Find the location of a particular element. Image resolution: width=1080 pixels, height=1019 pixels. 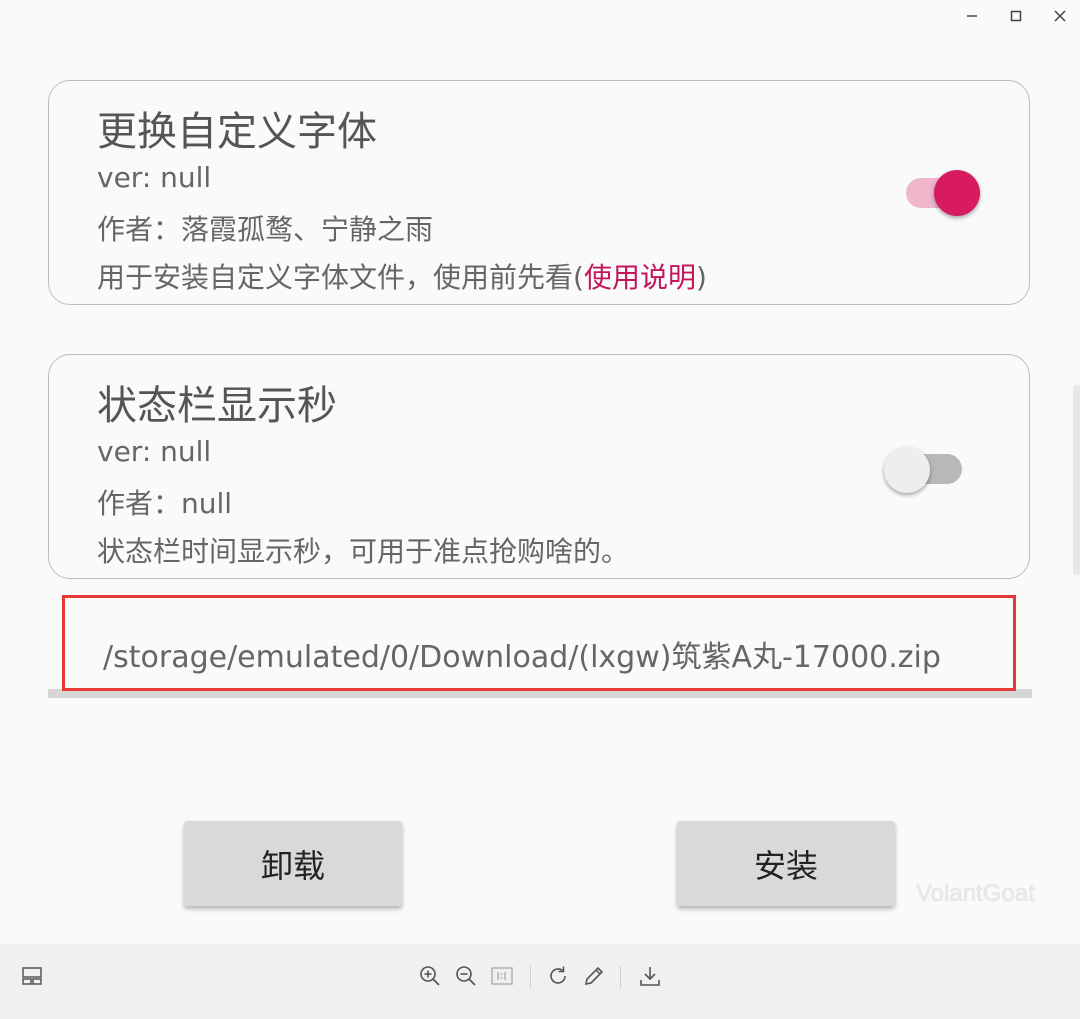

minimize-icon is located at coordinates (972, 17).